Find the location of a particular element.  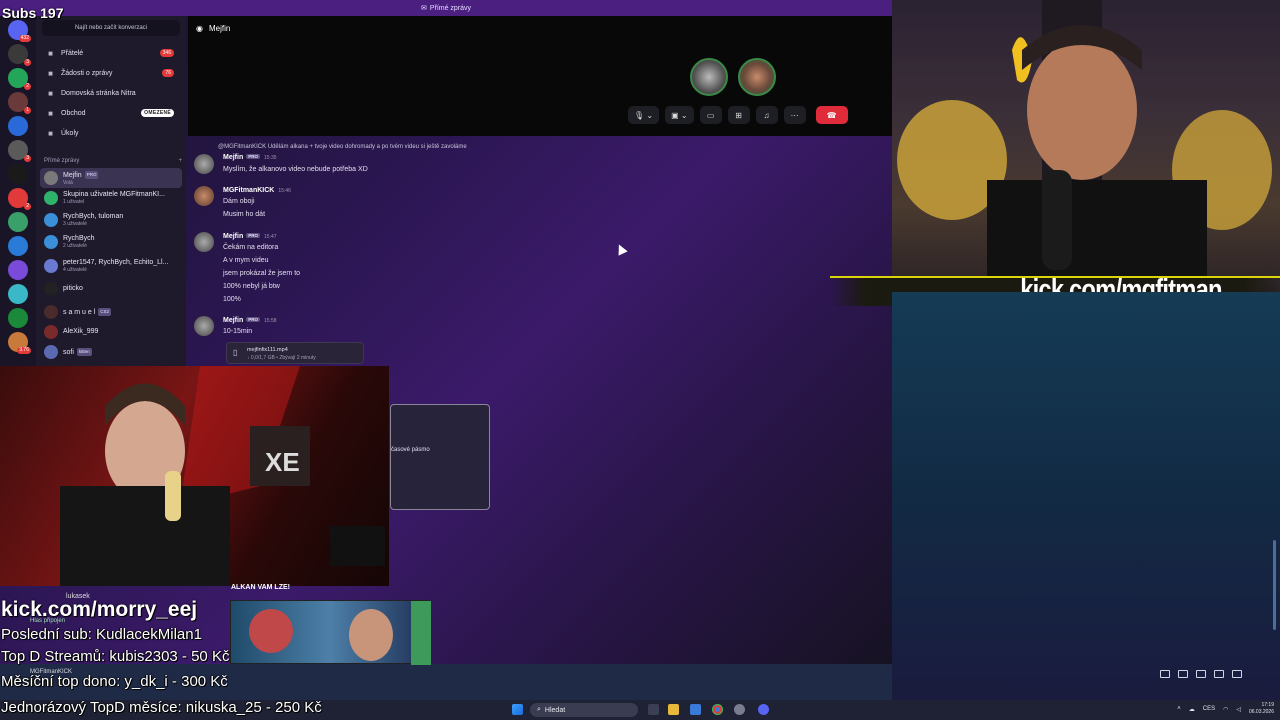

dm-item: AleXik_999 is located at coordinates (111, 332).